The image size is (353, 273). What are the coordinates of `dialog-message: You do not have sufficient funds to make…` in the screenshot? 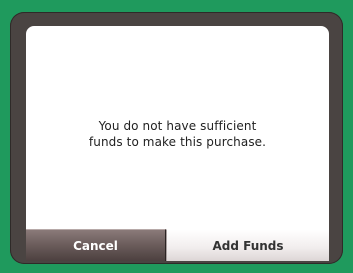 It's located at (177, 134).